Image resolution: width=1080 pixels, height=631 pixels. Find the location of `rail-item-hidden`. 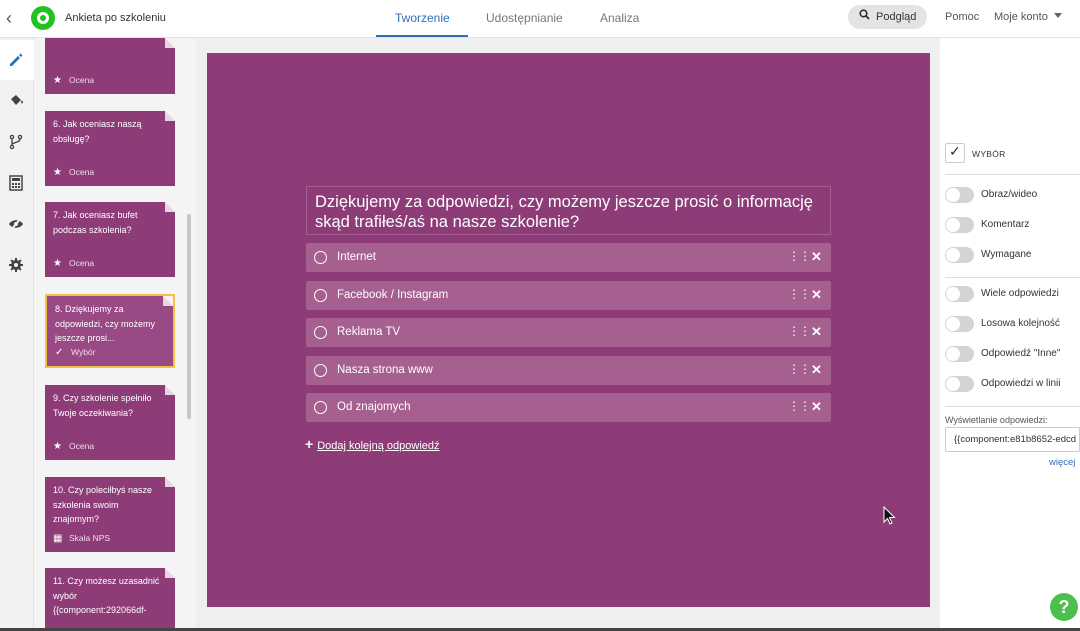

rail-item-hidden is located at coordinates (17, 224).